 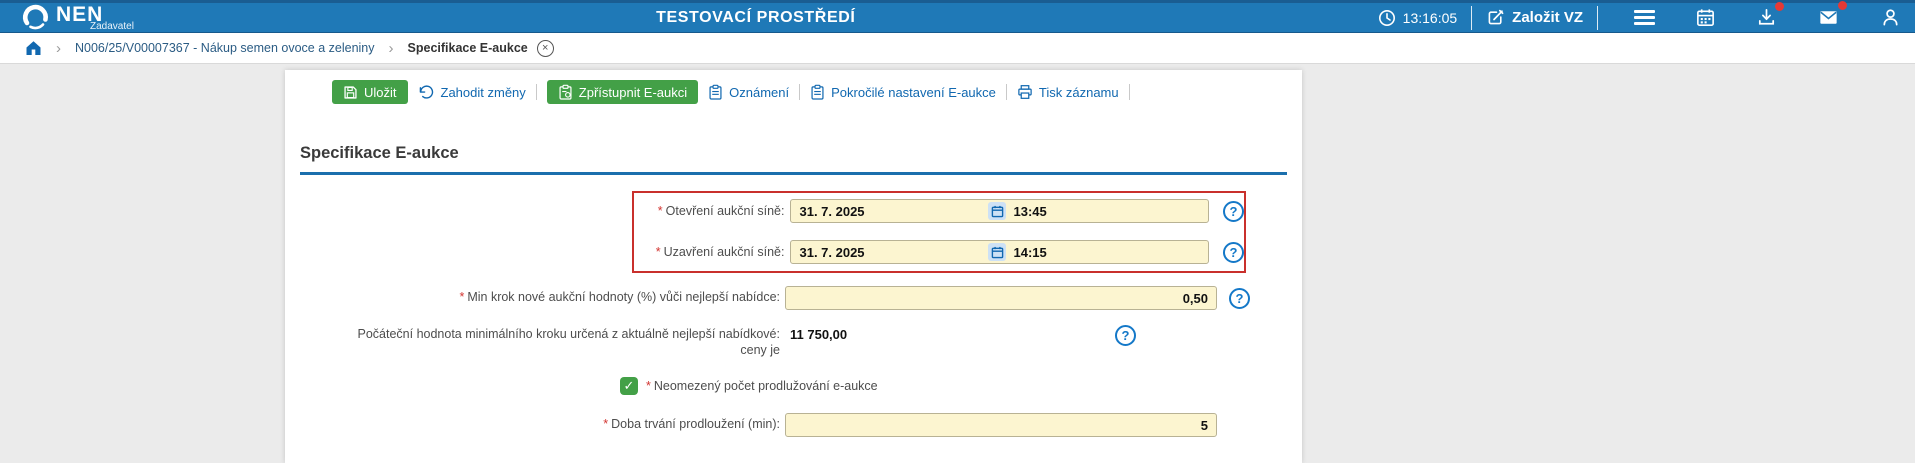 I want to click on section-header: Specifikace E-aukce, so click(x=793, y=159).